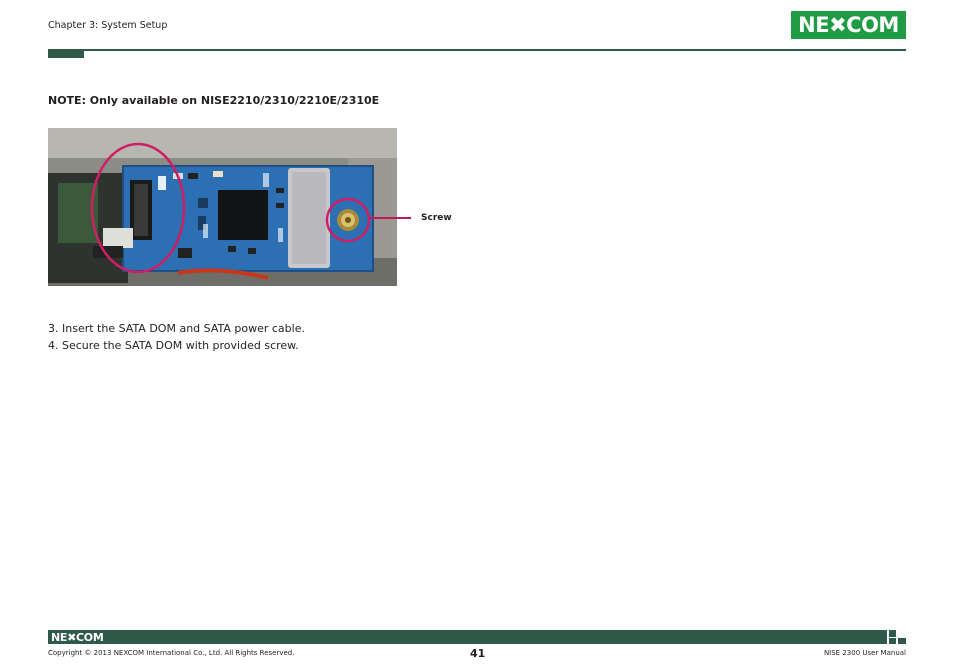  I want to click on callout-label-screw: Screw, so click(436, 218).